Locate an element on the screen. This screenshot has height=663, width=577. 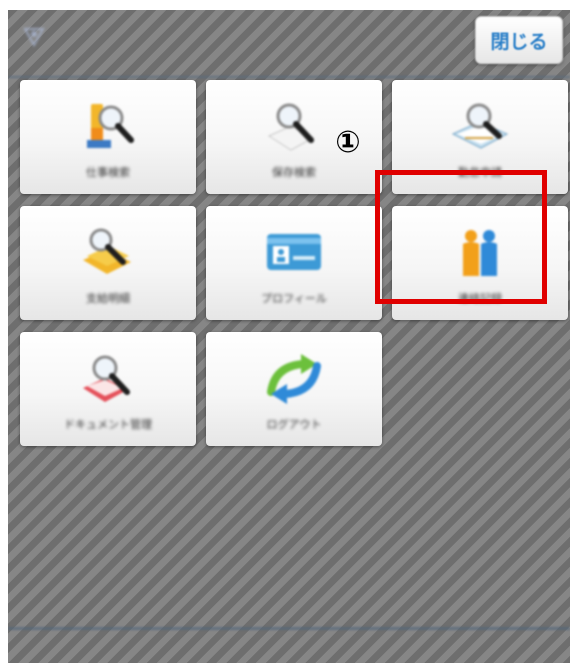
menu-tile-label: 保存検索 is located at coordinates (294, 172).